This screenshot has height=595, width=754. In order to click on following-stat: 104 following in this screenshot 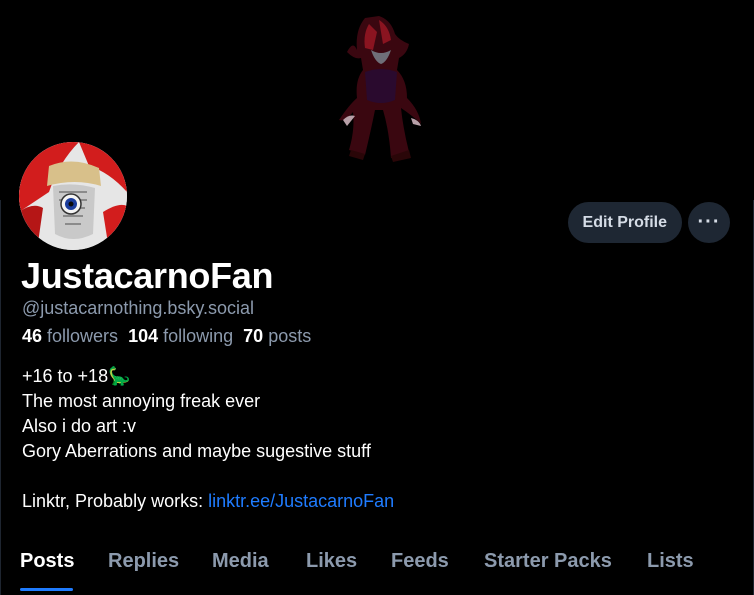, I will do `click(180, 336)`.